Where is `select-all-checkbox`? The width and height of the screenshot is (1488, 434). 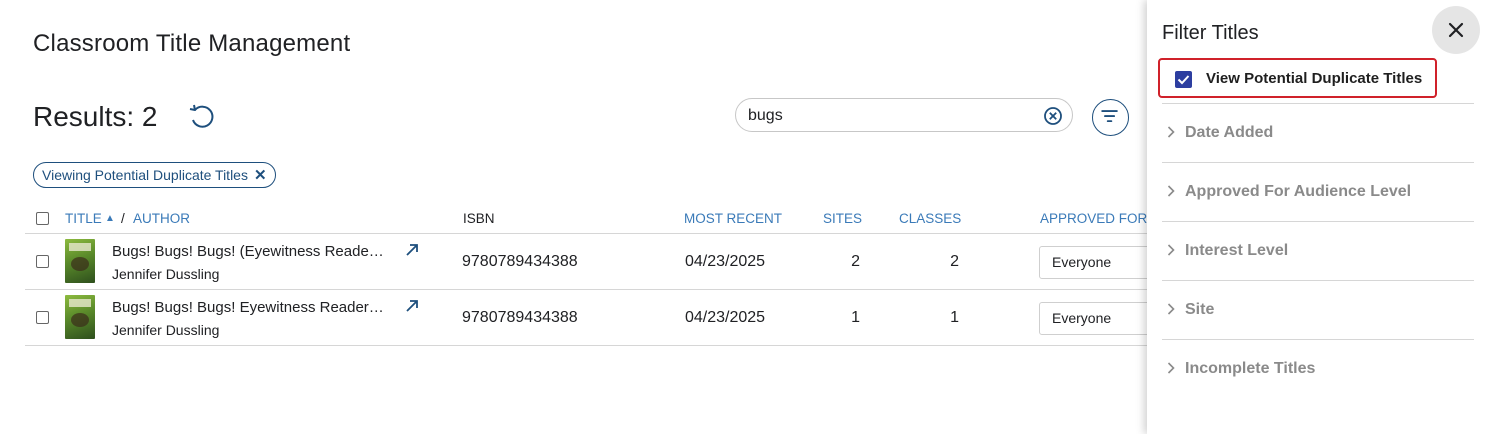 select-all-checkbox is located at coordinates (42, 218).